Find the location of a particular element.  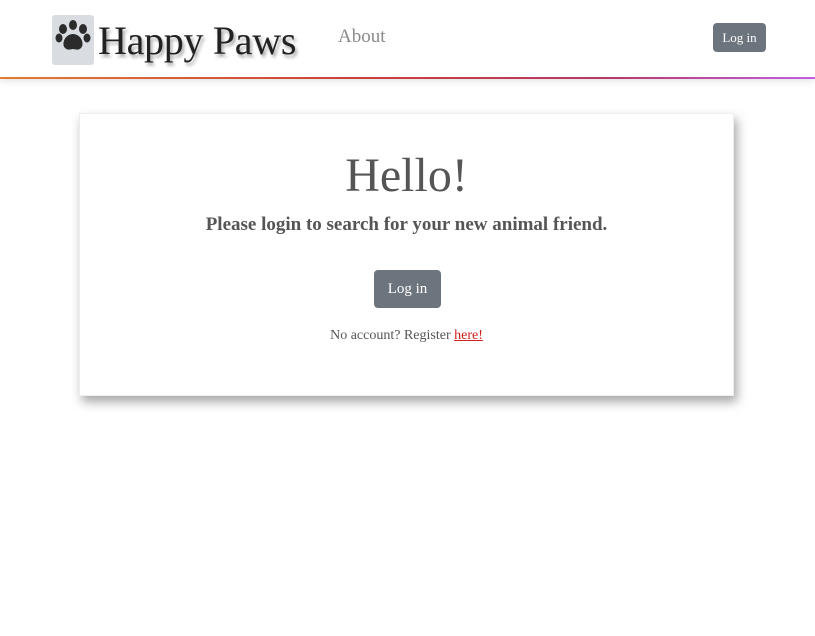

navbar: Happy Paws About Log in is located at coordinates (407, 39).